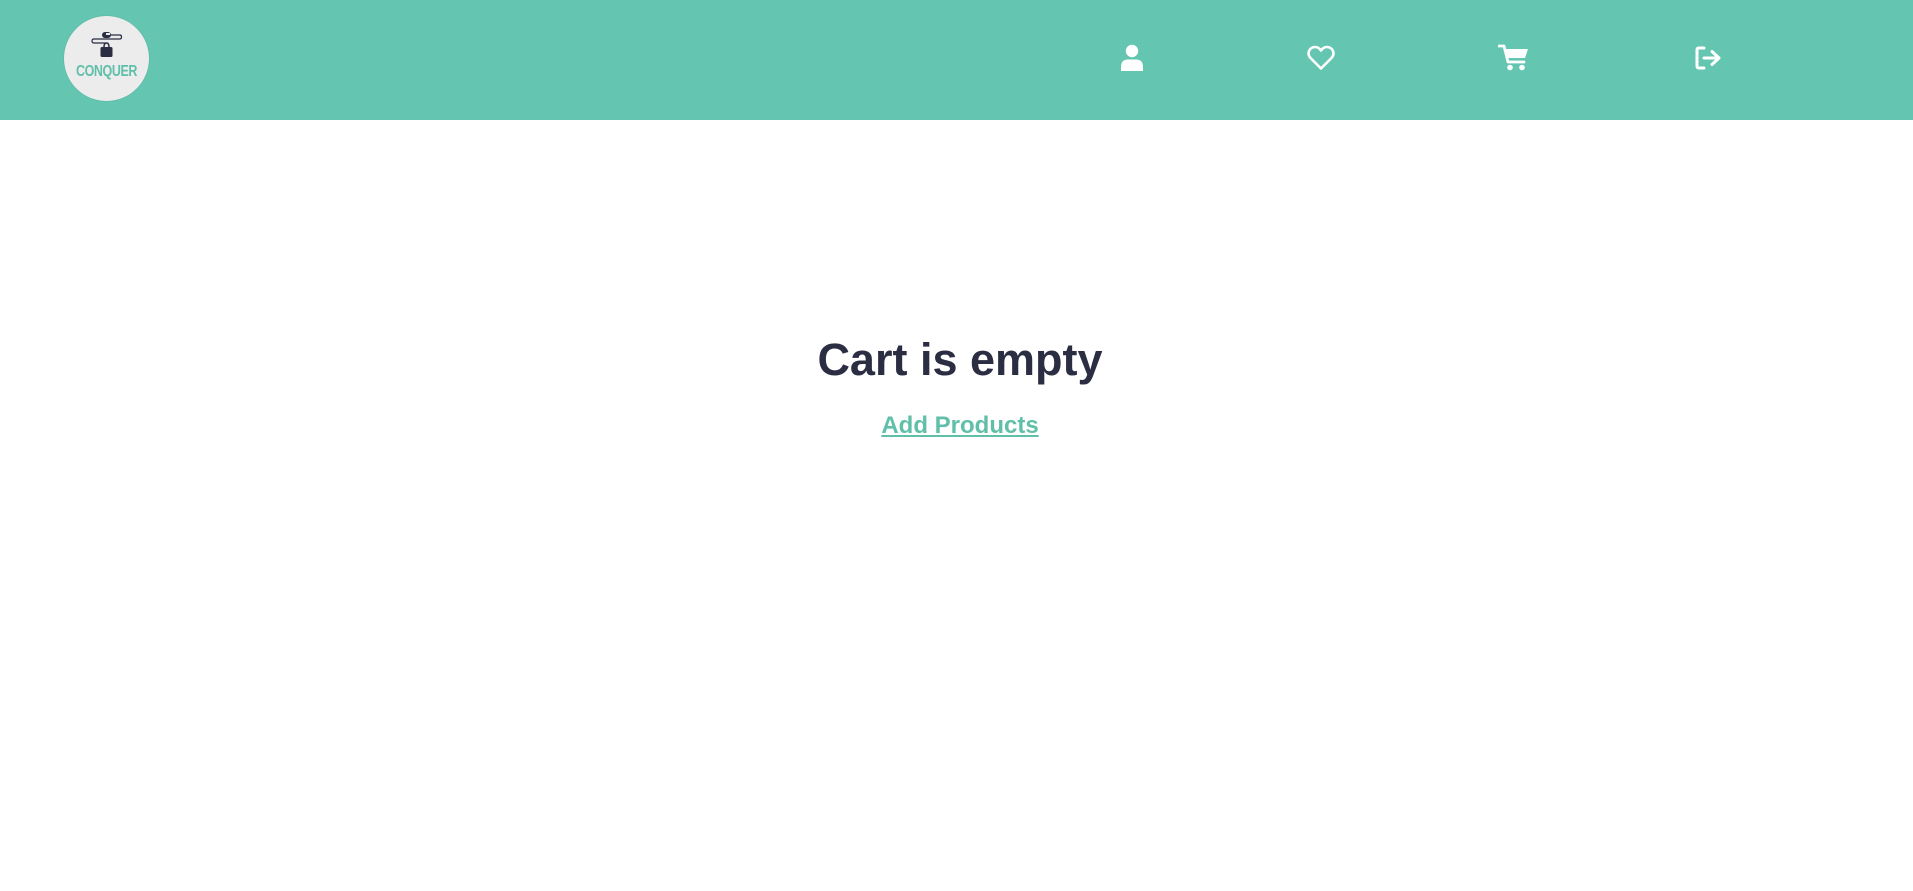  What do you see at coordinates (960, 359) in the screenshot?
I see `empty-cart-title: Cart is empty` at bounding box center [960, 359].